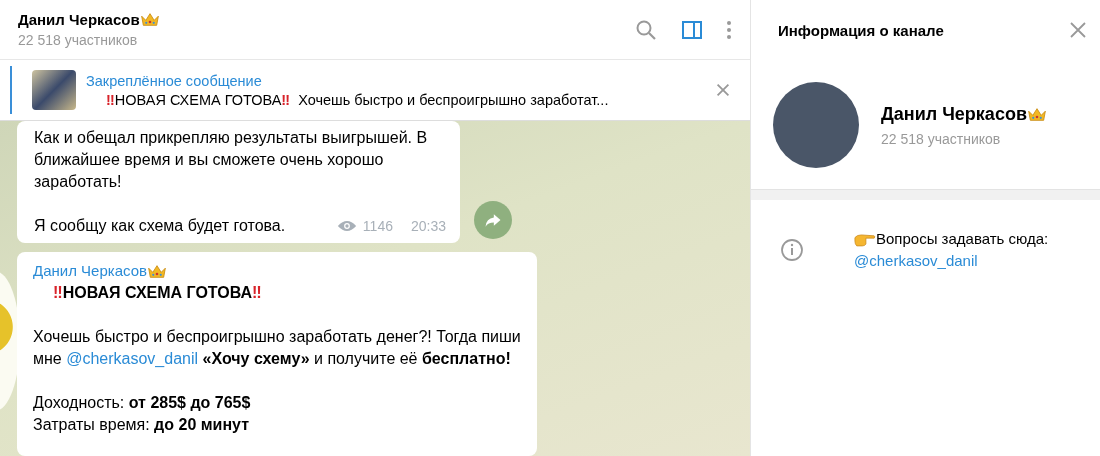  What do you see at coordinates (346, 226) in the screenshot?
I see `eye-icon` at bounding box center [346, 226].